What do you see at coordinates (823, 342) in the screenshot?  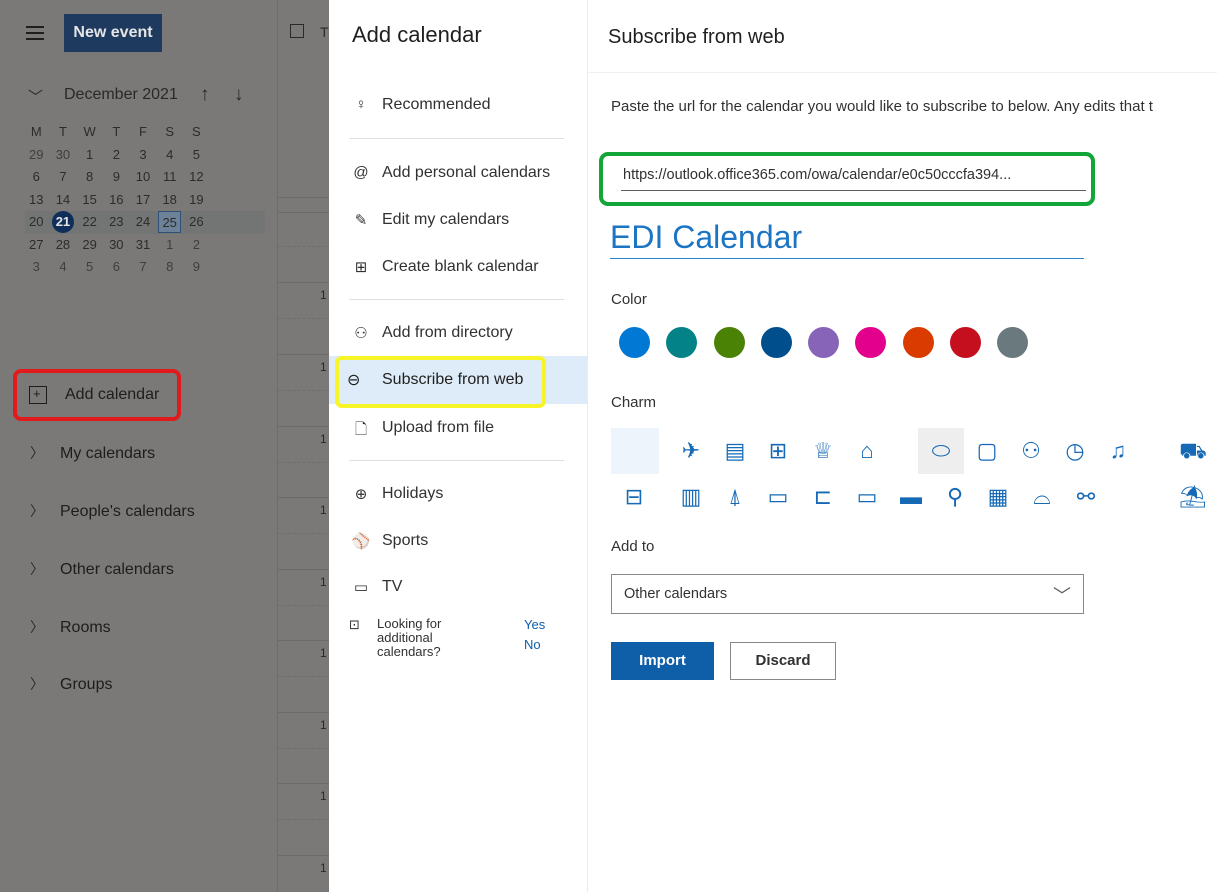 I see `color-swatch-purple` at bounding box center [823, 342].